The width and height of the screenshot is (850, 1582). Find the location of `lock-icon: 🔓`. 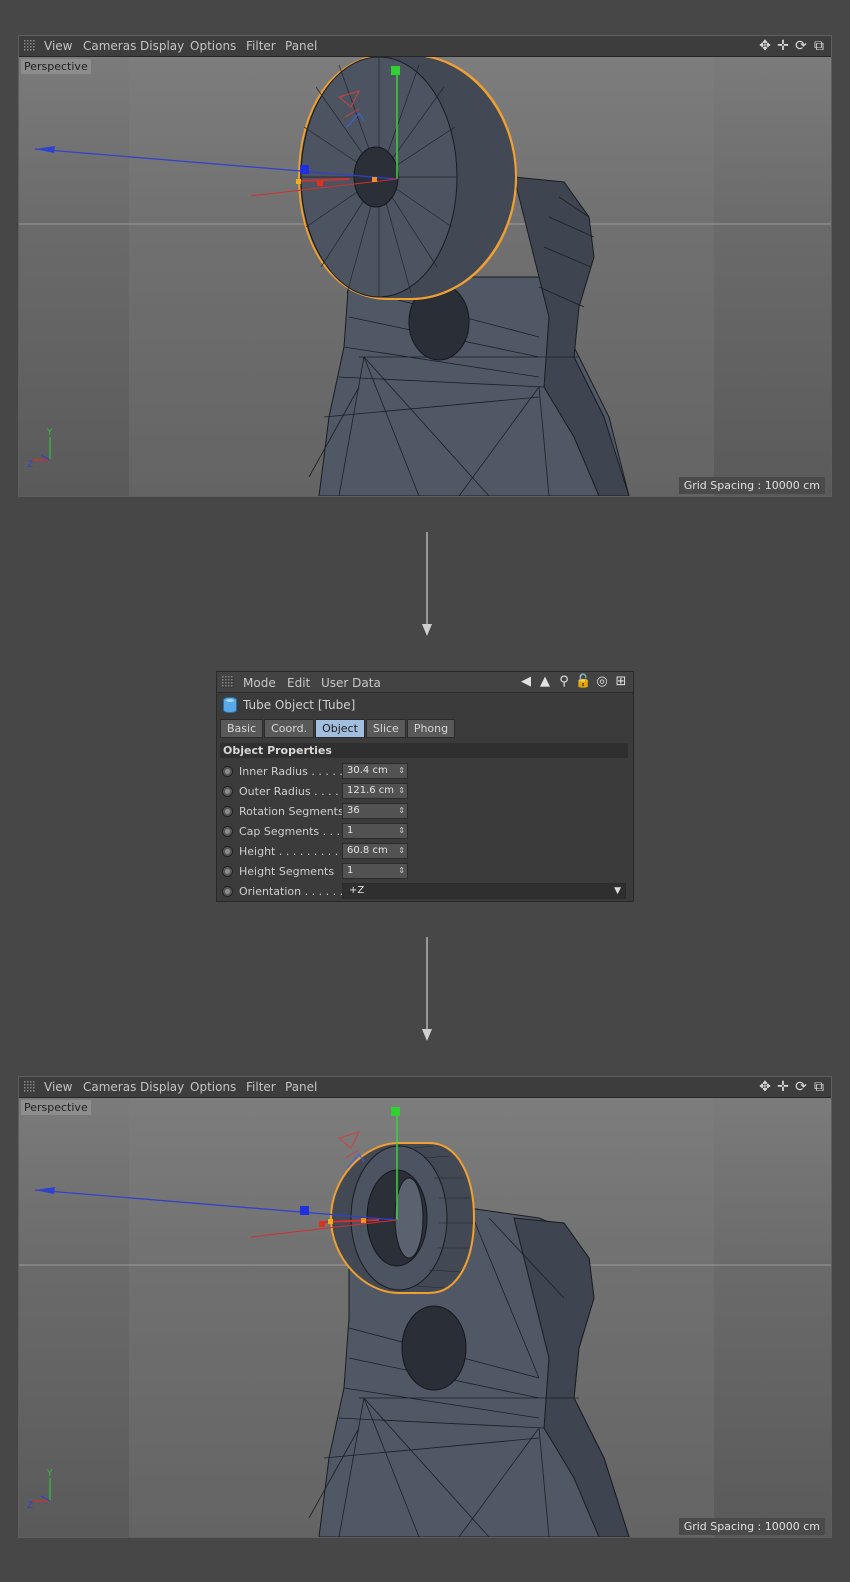

lock-icon: 🔓 is located at coordinates (583, 682).